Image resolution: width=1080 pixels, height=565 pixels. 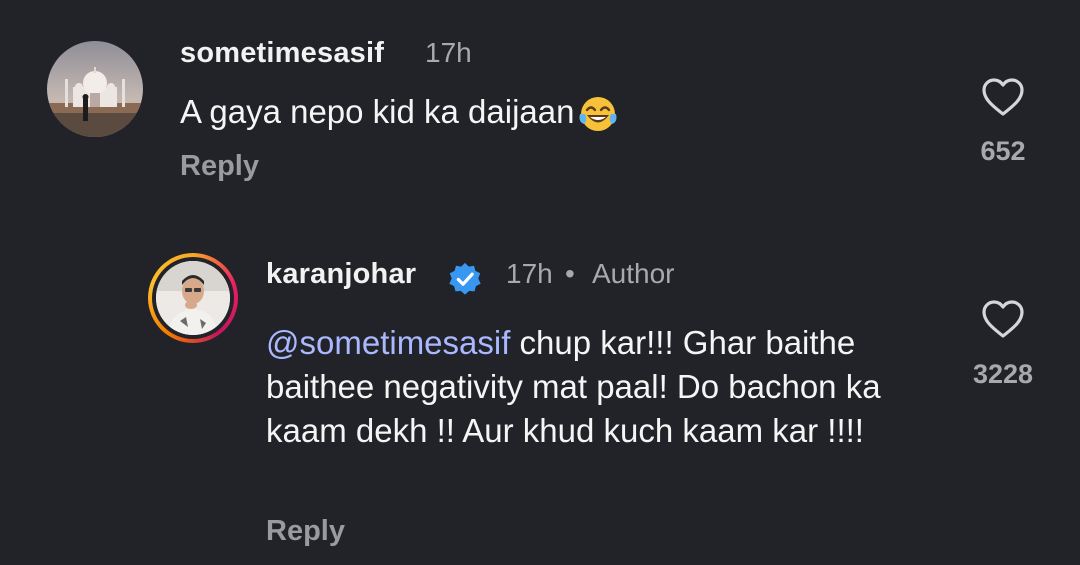 I want to click on profile-photo-image, so click(x=193, y=298).